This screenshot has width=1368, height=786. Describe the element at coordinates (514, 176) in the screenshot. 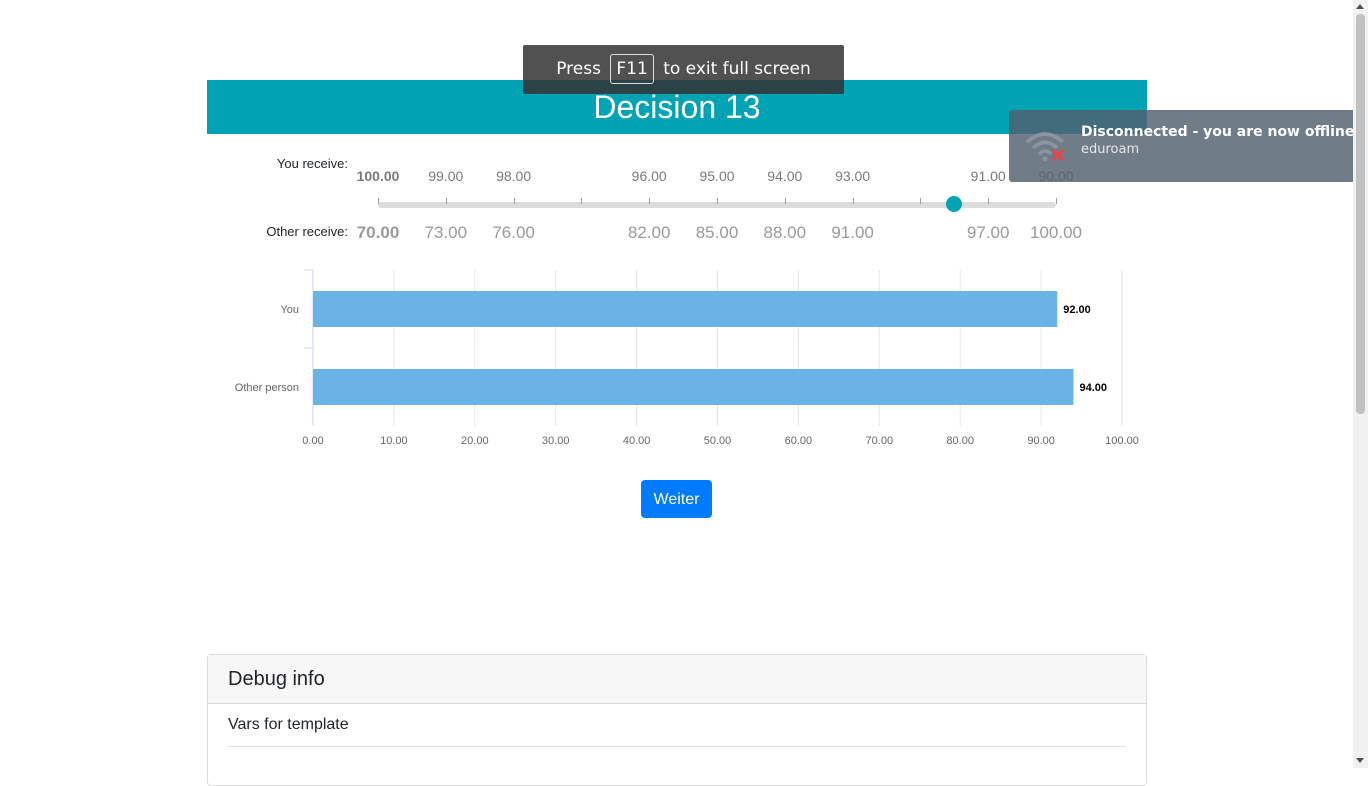

I see `you-value-2: 98.00` at that location.